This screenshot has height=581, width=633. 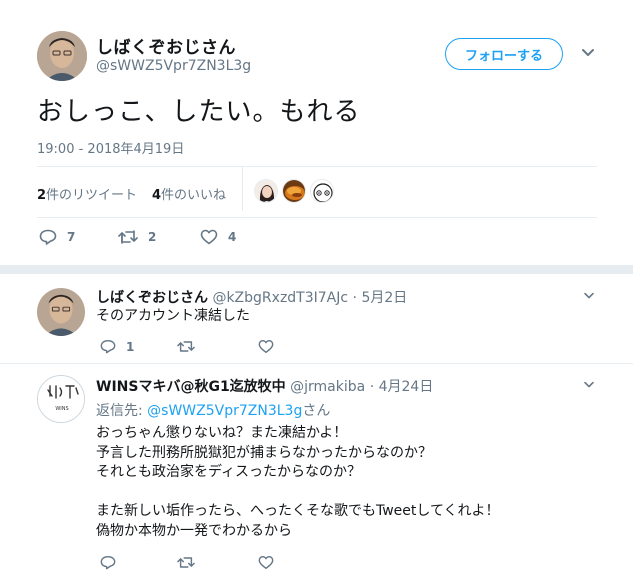 I want to click on stat-separator, so click(x=242, y=189).